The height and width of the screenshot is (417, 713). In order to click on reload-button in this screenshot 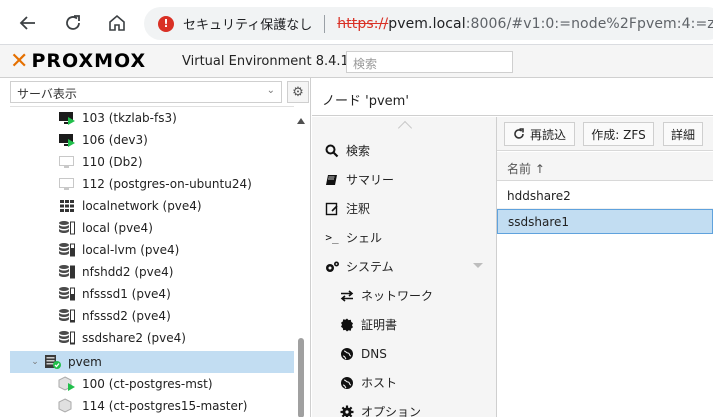, I will do `click(73, 23)`.